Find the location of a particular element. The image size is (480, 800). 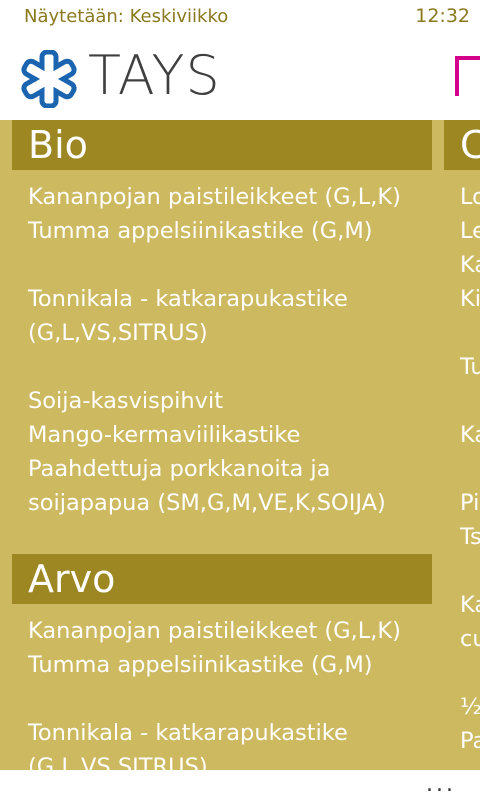

meal-line: Lo is located at coordinates (470, 197).